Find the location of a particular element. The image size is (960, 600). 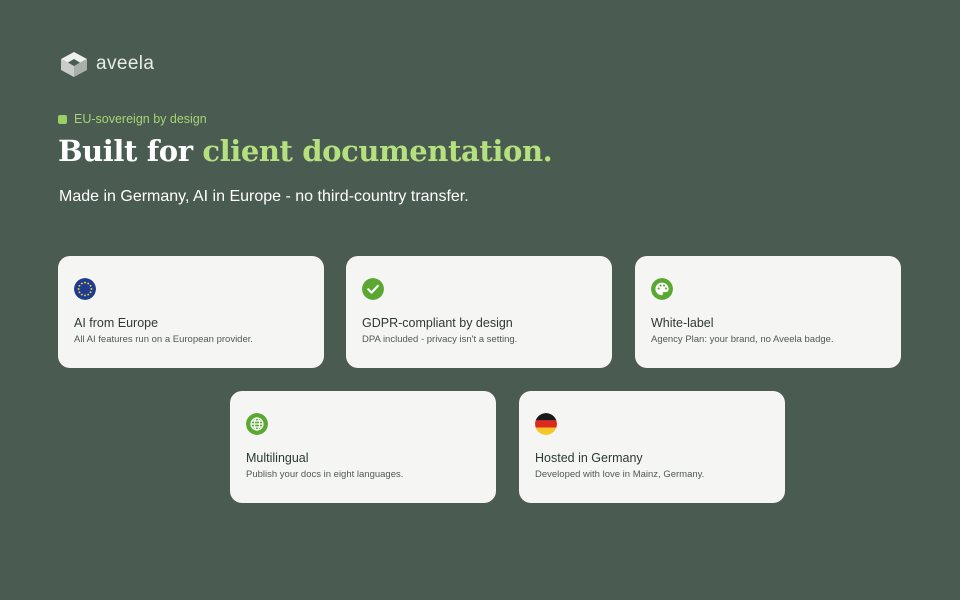

feature-description: Developed with love in Mainz, Germany. is located at coordinates (620, 474).